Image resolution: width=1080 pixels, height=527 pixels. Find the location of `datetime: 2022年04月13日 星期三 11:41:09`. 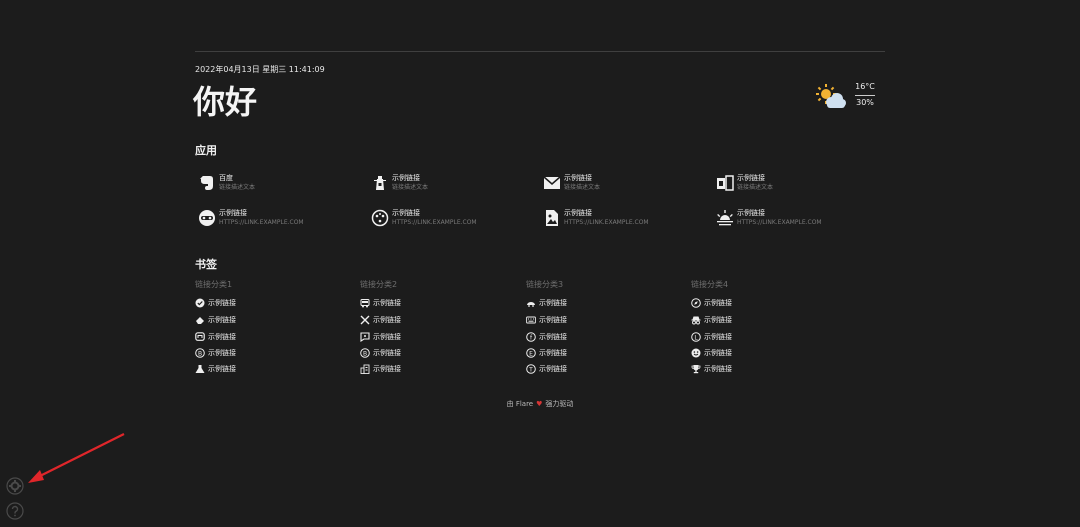

datetime: 2022年04月13日 星期三 11:41:09 is located at coordinates (260, 69).